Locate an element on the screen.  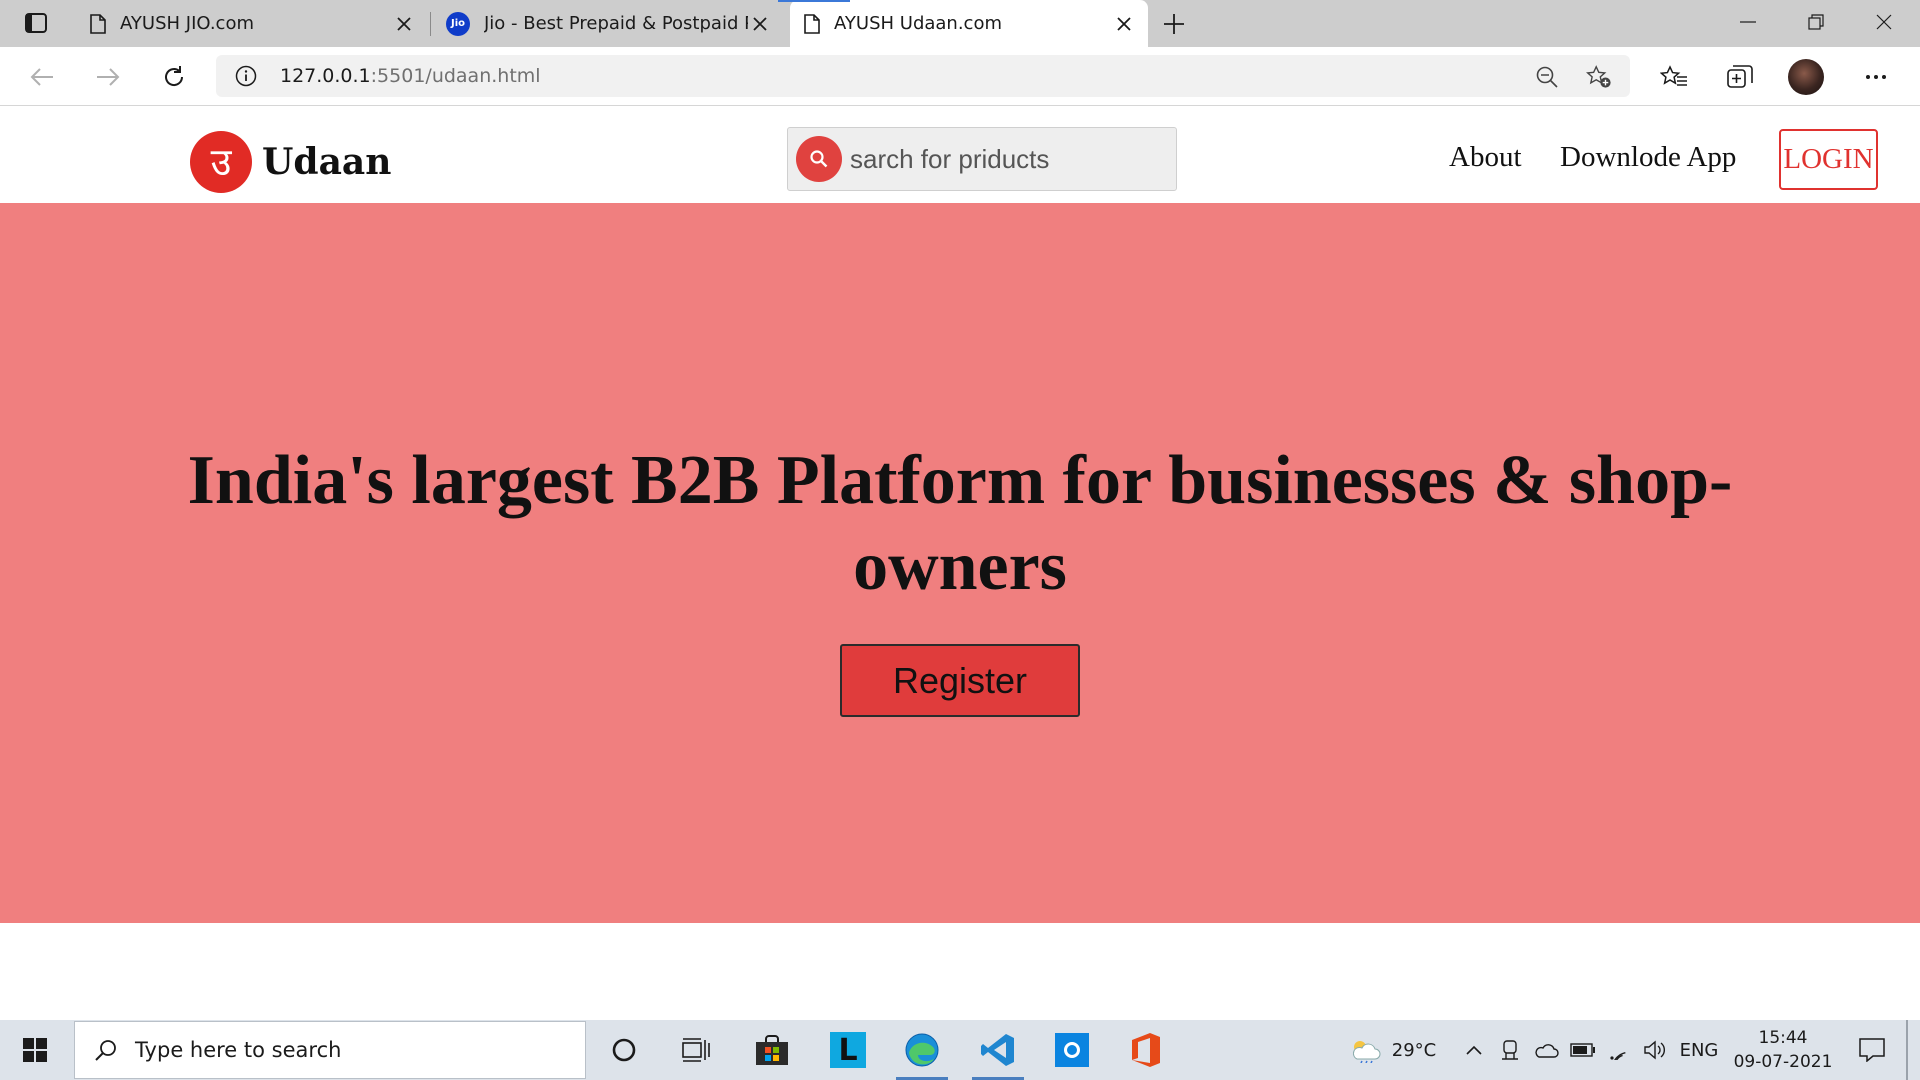
vscode-icon is located at coordinates (997, 1050).